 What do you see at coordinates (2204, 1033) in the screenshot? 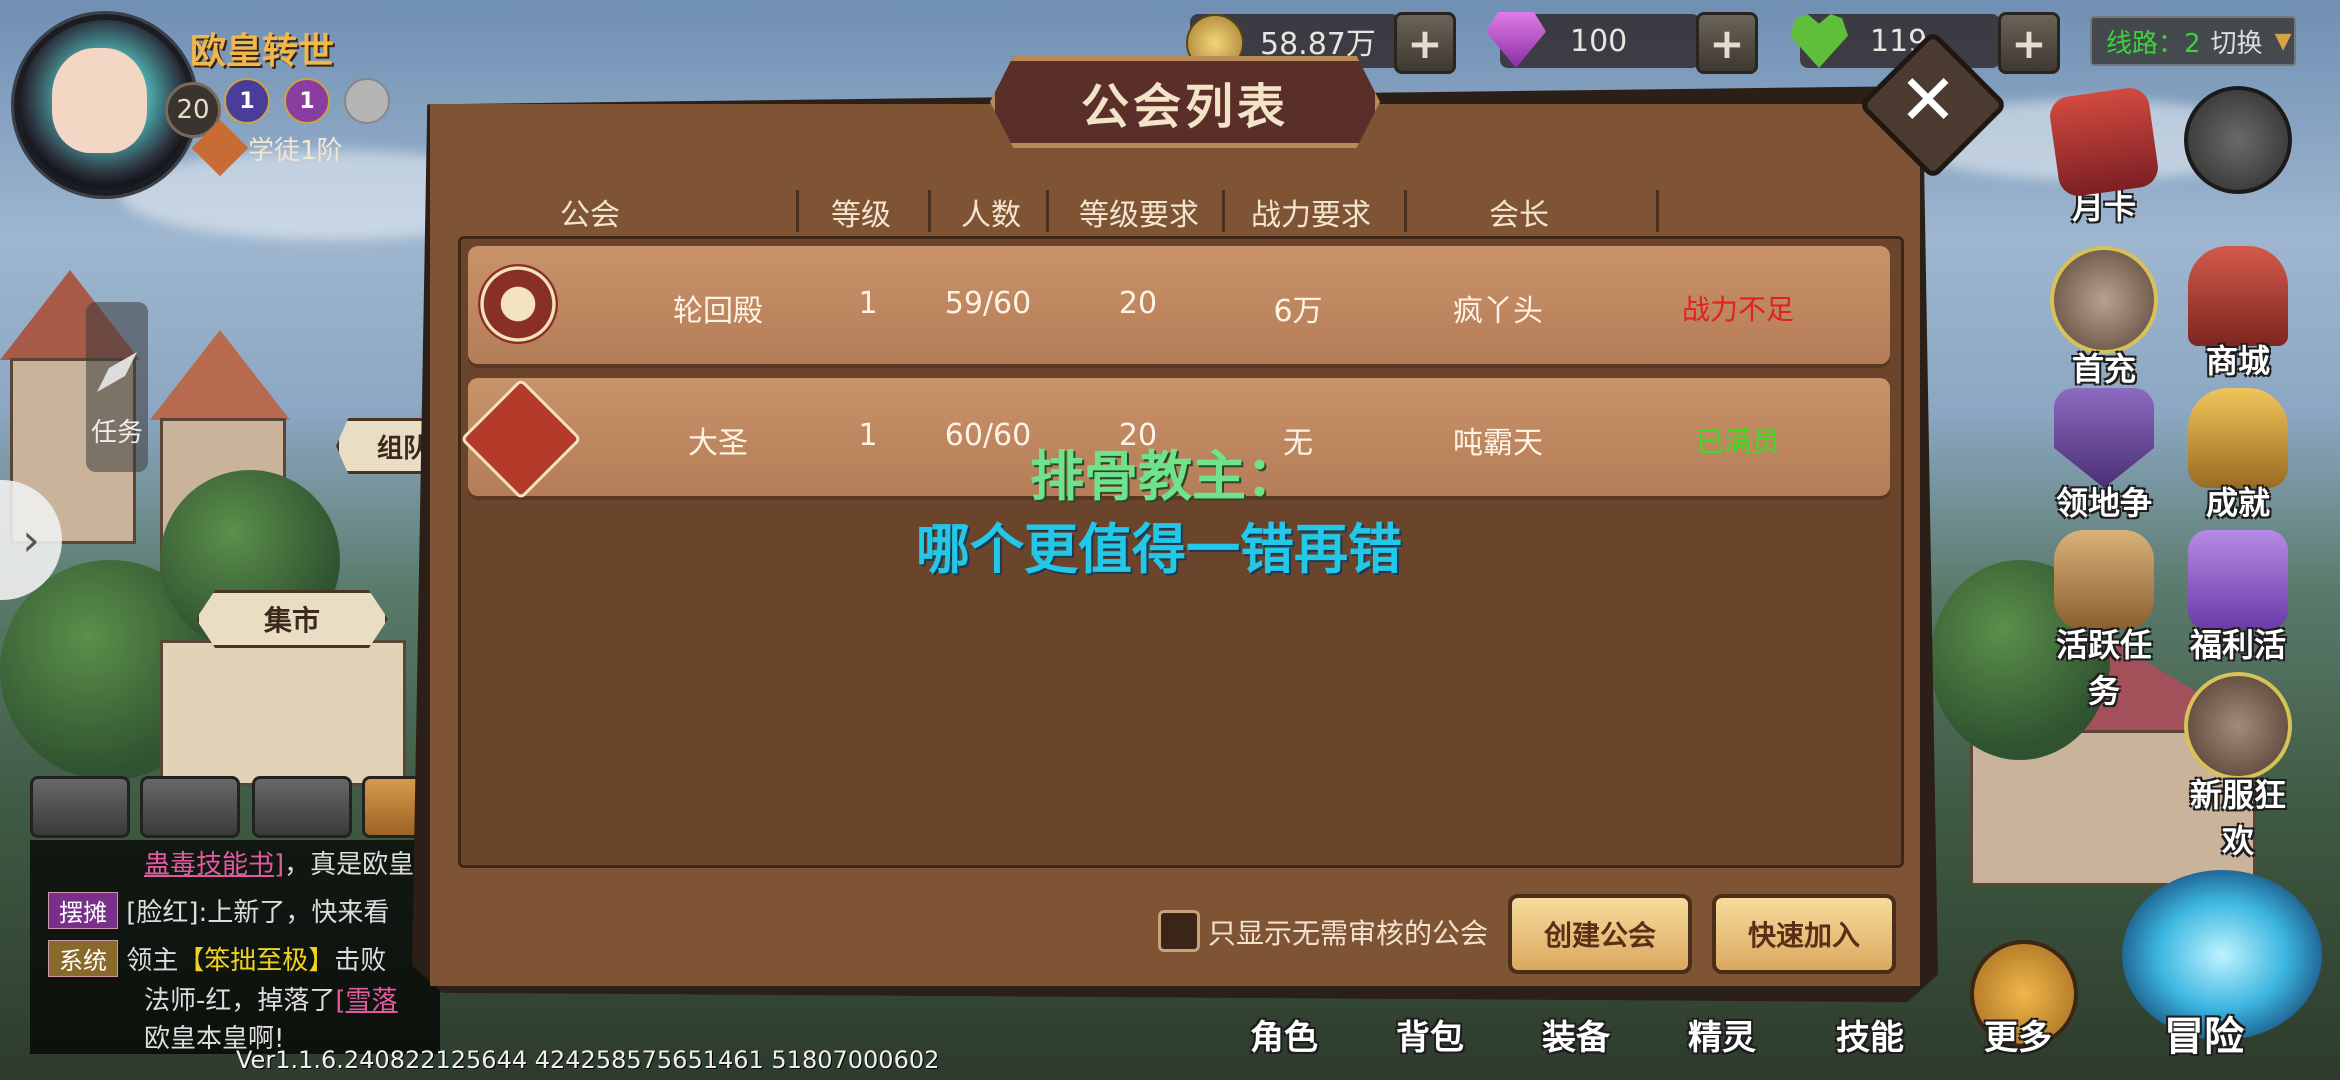
I see `nav-adventure: 冒险` at bounding box center [2204, 1033].